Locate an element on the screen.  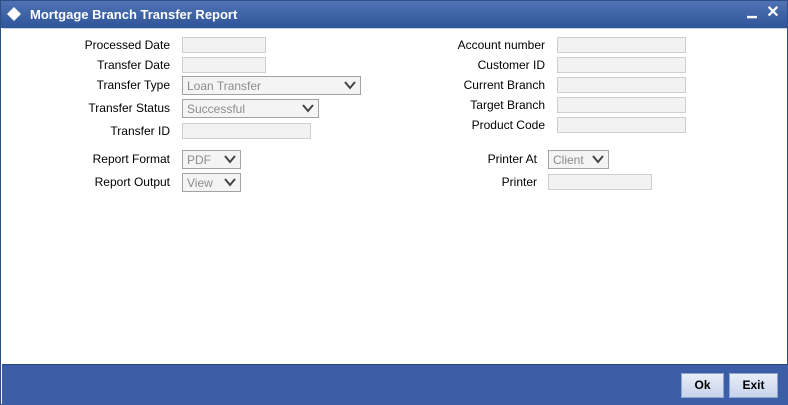
target-branch-field is located at coordinates (621, 105).